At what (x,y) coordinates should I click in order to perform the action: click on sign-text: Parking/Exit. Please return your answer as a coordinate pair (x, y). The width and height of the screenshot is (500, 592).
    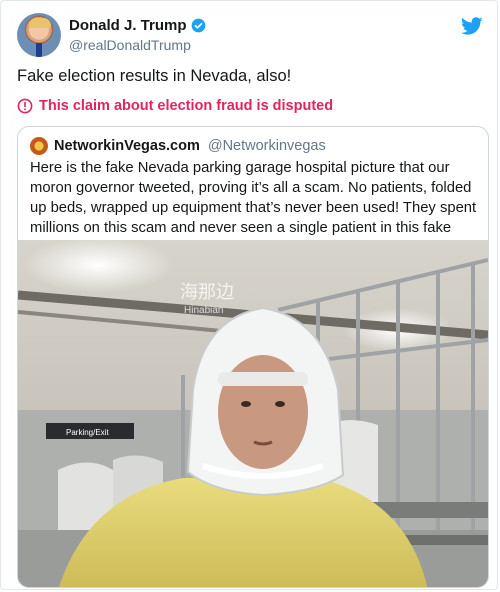
    Looking at the image, I should click on (87, 432).